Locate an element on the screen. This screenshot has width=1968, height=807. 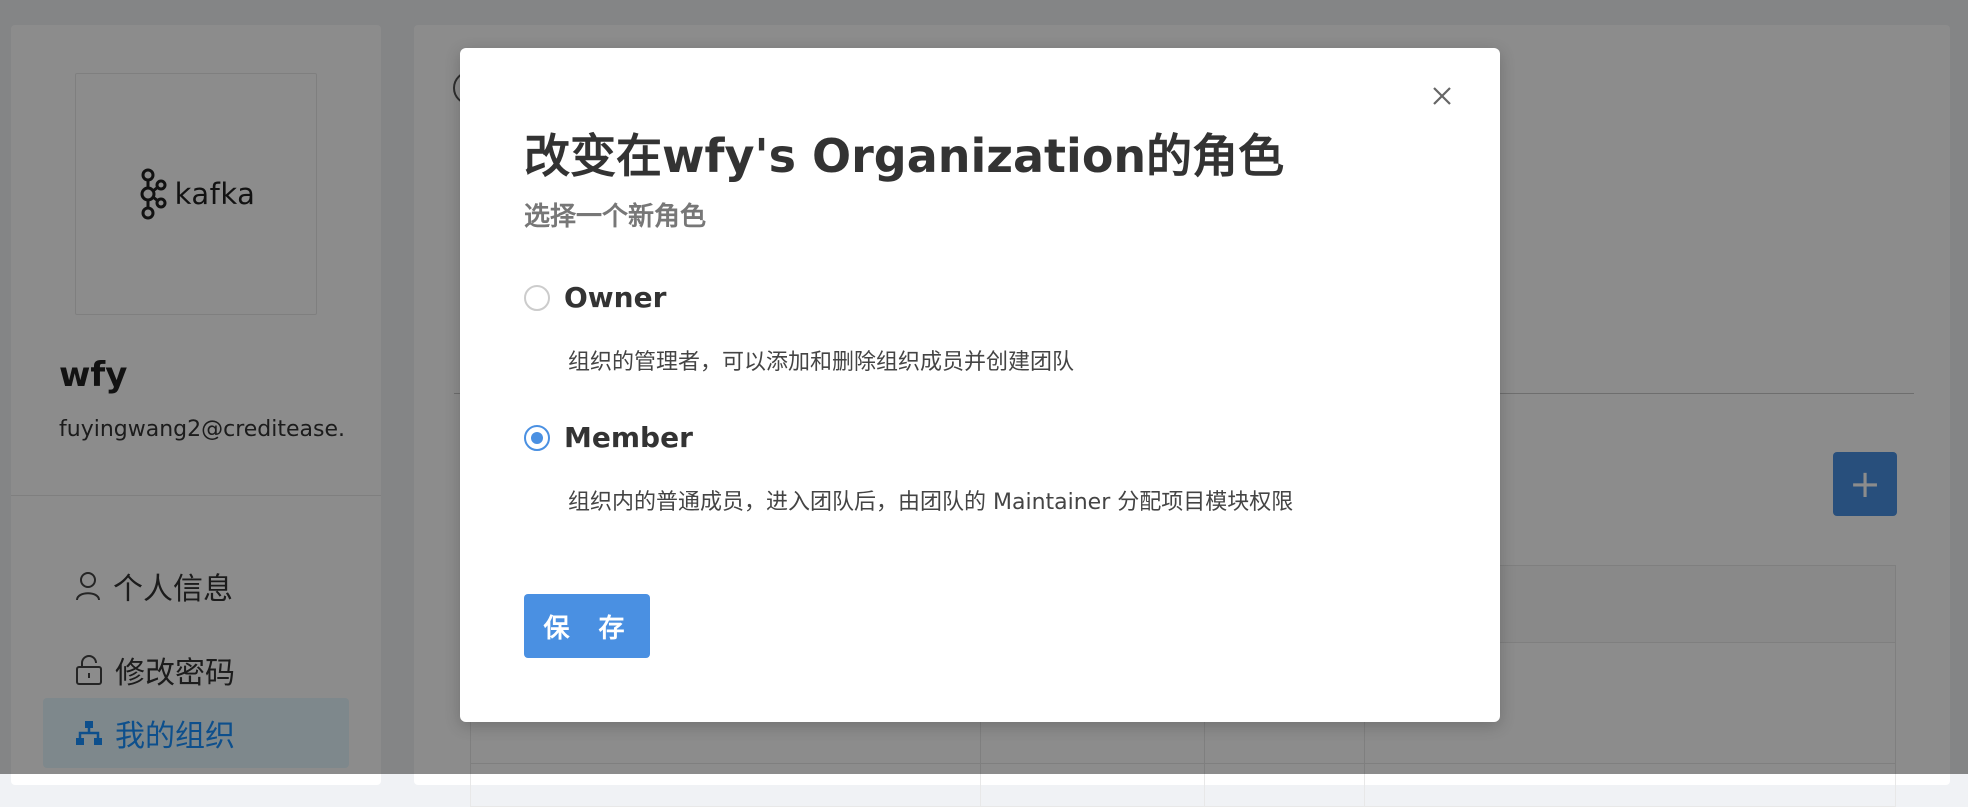
close-icon is located at coordinates (1442, 96).